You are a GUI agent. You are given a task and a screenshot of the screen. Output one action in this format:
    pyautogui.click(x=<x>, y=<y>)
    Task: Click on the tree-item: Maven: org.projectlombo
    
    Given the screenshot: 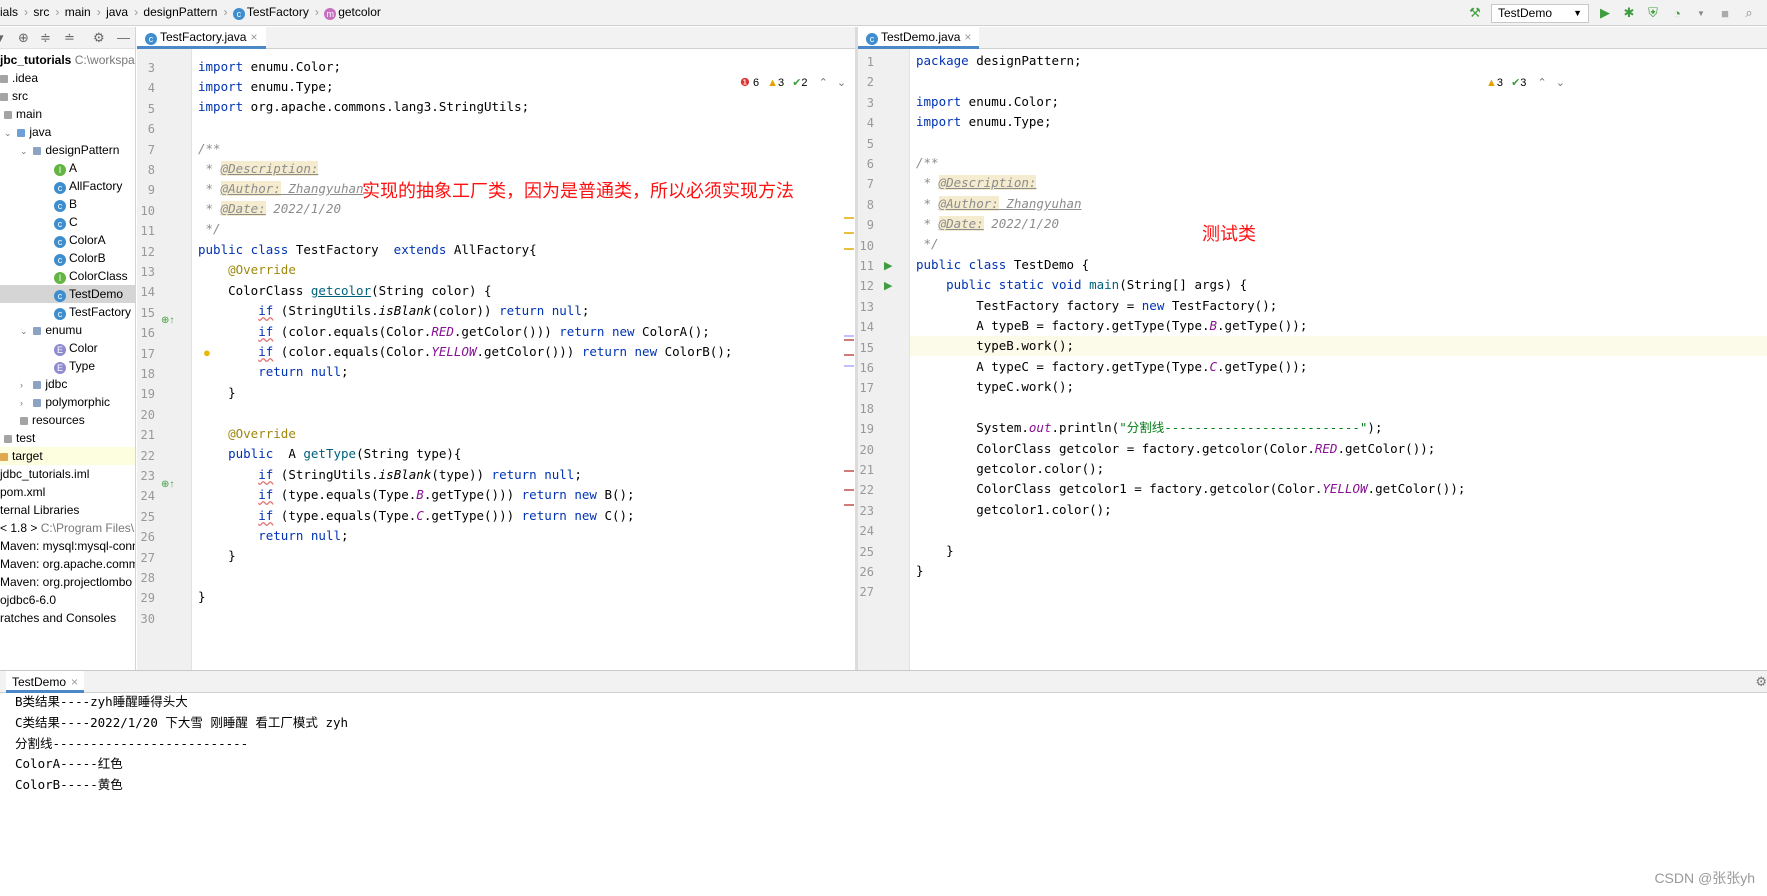 What is the action you would take?
    pyautogui.click(x=67, y=582)
    